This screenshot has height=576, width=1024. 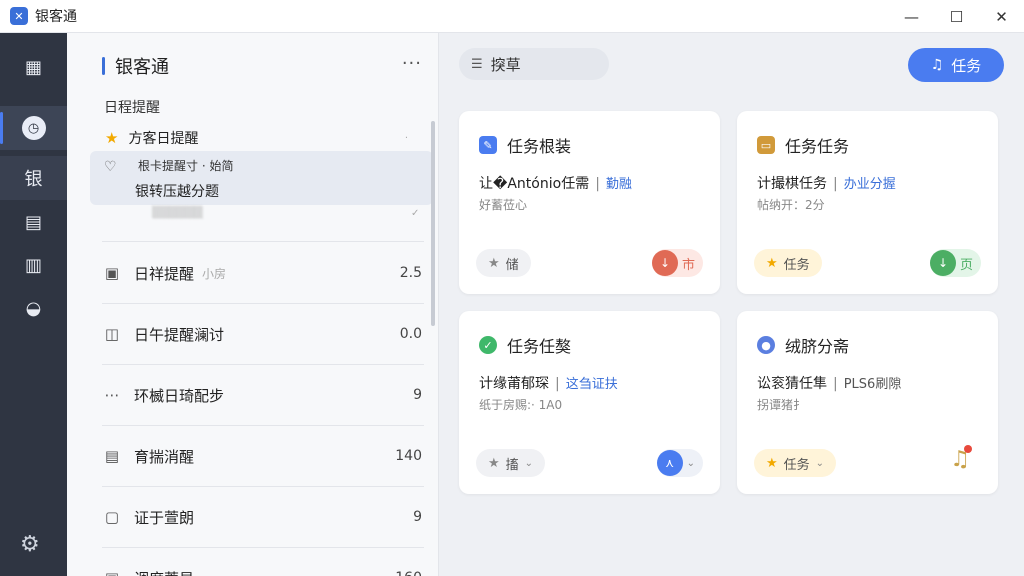 What do you see at coordinates (164, 572) in the screenshot?
I see `list-item-label: 调度萱显` at bounding box center [164, 572].